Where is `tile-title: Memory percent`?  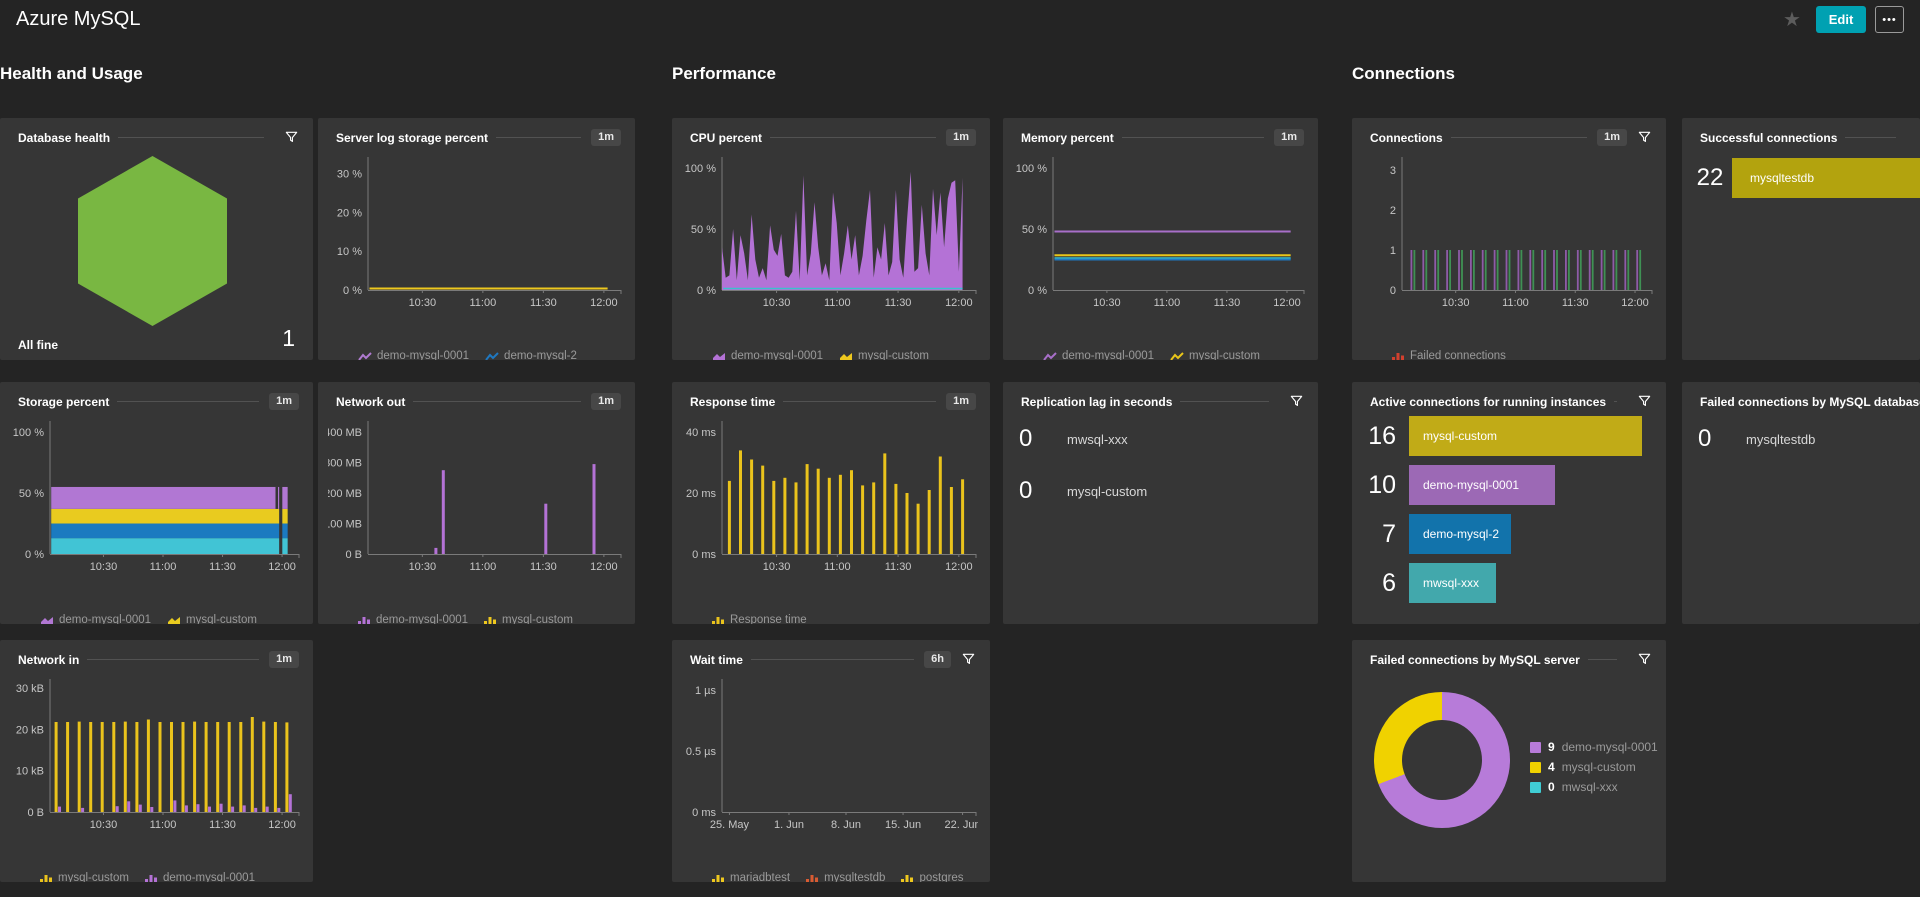
tile-title: Memory percent is located at coordinates (1067, 137).